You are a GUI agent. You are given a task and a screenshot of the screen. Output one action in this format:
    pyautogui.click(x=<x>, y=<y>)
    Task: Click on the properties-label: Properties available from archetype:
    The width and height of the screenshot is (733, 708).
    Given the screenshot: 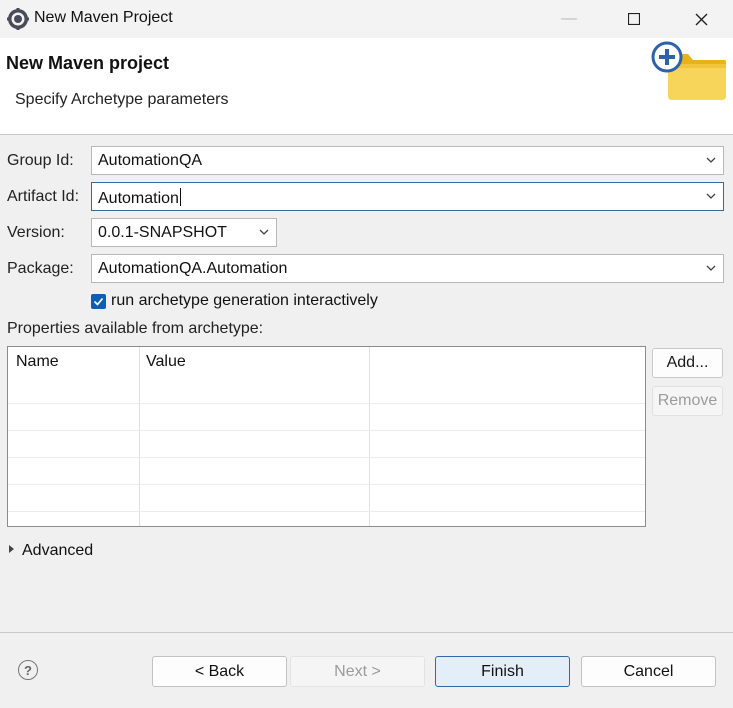 What is the action you would take?
    pyautogui.click(x=135, y=328)
    